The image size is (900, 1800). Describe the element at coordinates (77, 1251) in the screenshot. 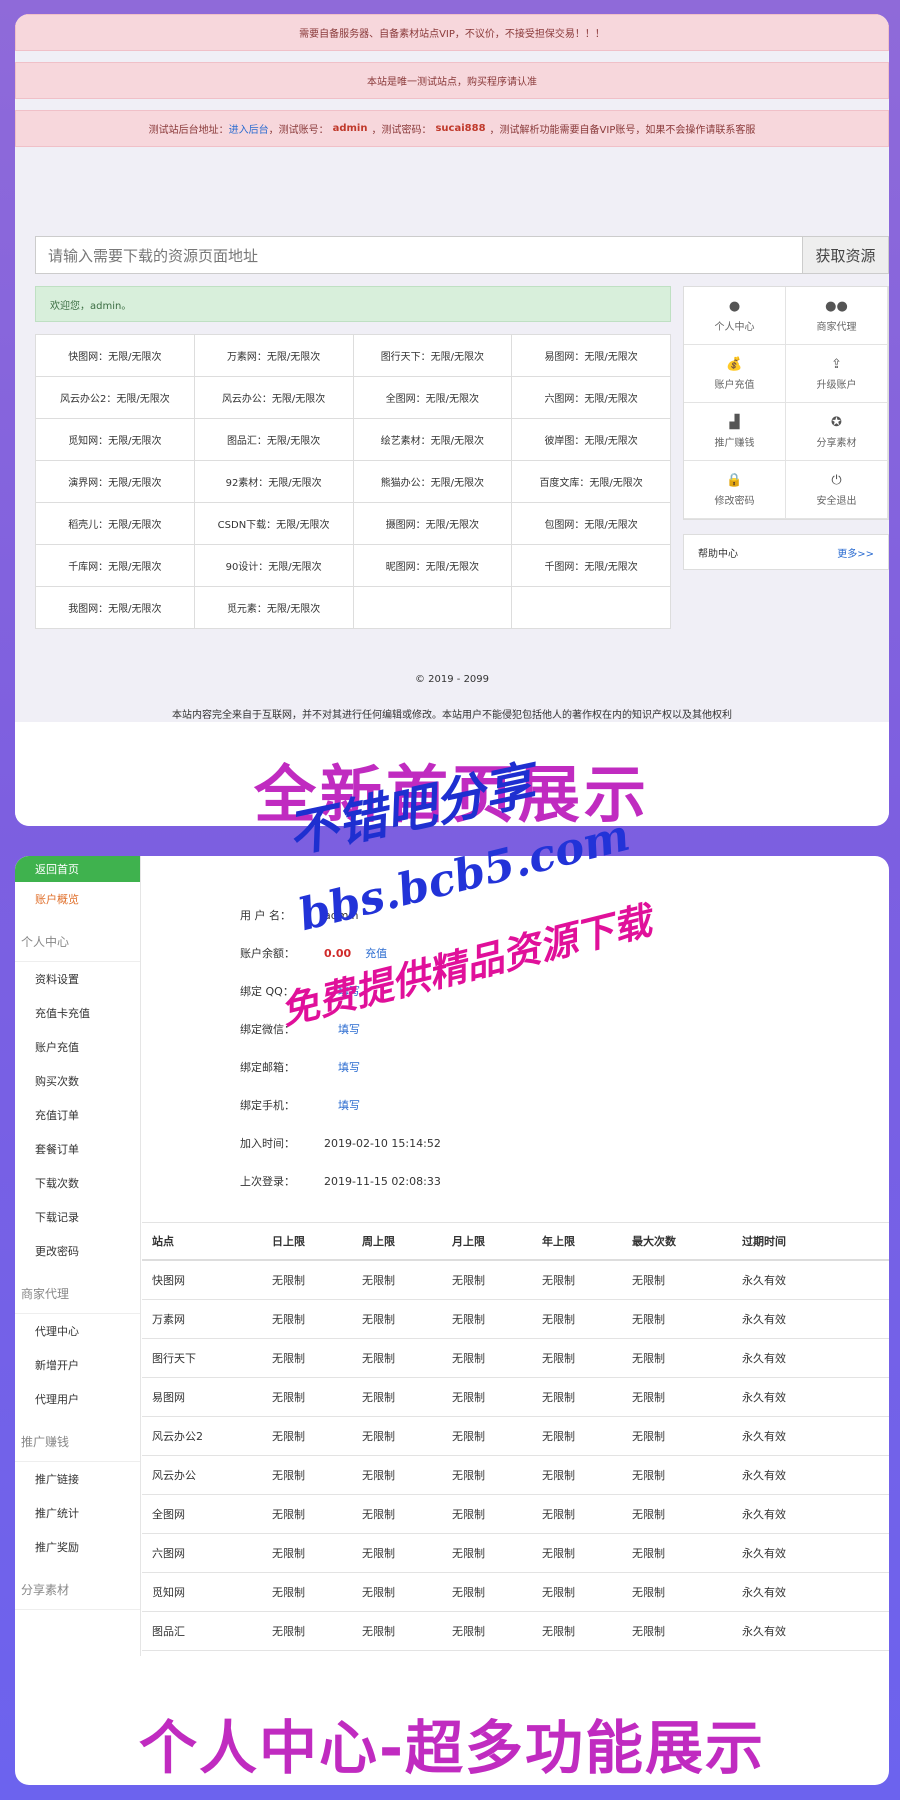

I see `sidebar-item: 更改密码` at that location.